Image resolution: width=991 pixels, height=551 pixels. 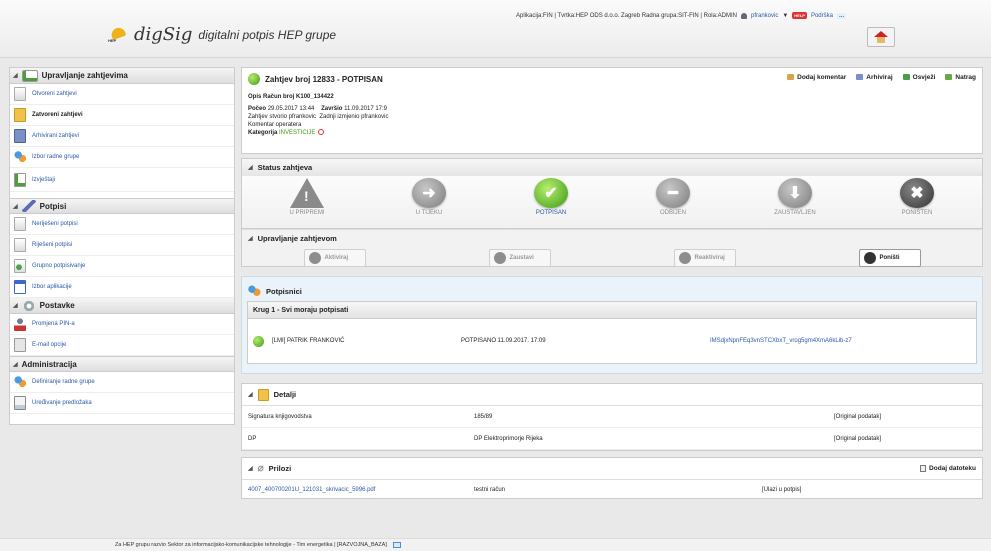 I want to click on paperclip-icon: ⌀, so click(x=260, y=468).